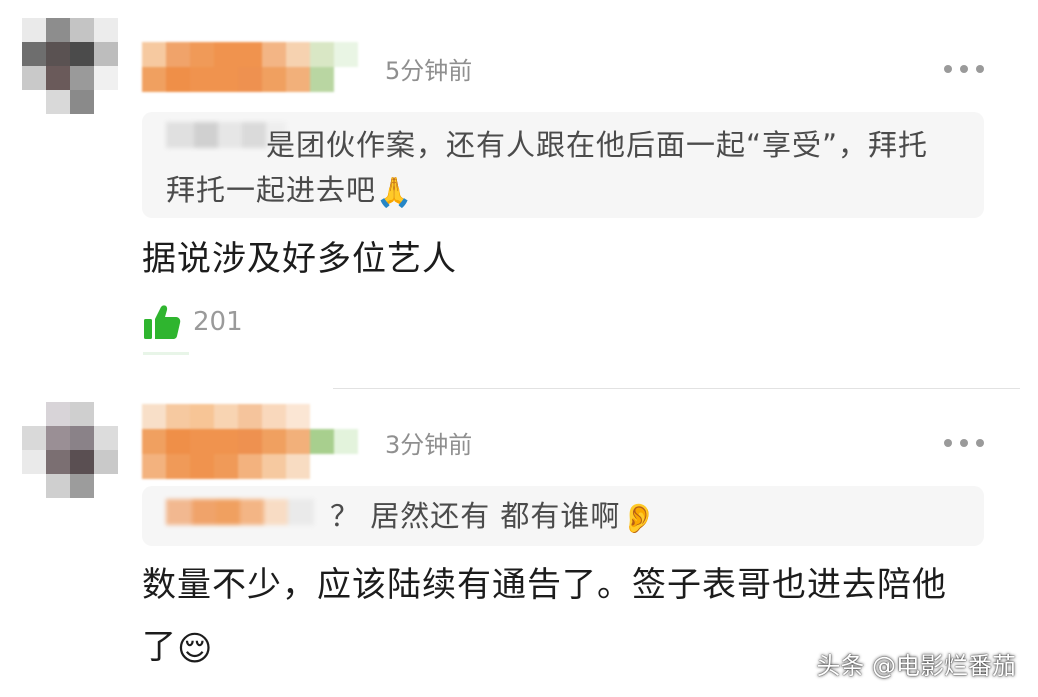 This screenshot has width=1038, height=697. What do you see at coordinates (429, 445) in the screenshot?
I see `comment-time: 3分钟前` at bounding box center [429, 445].